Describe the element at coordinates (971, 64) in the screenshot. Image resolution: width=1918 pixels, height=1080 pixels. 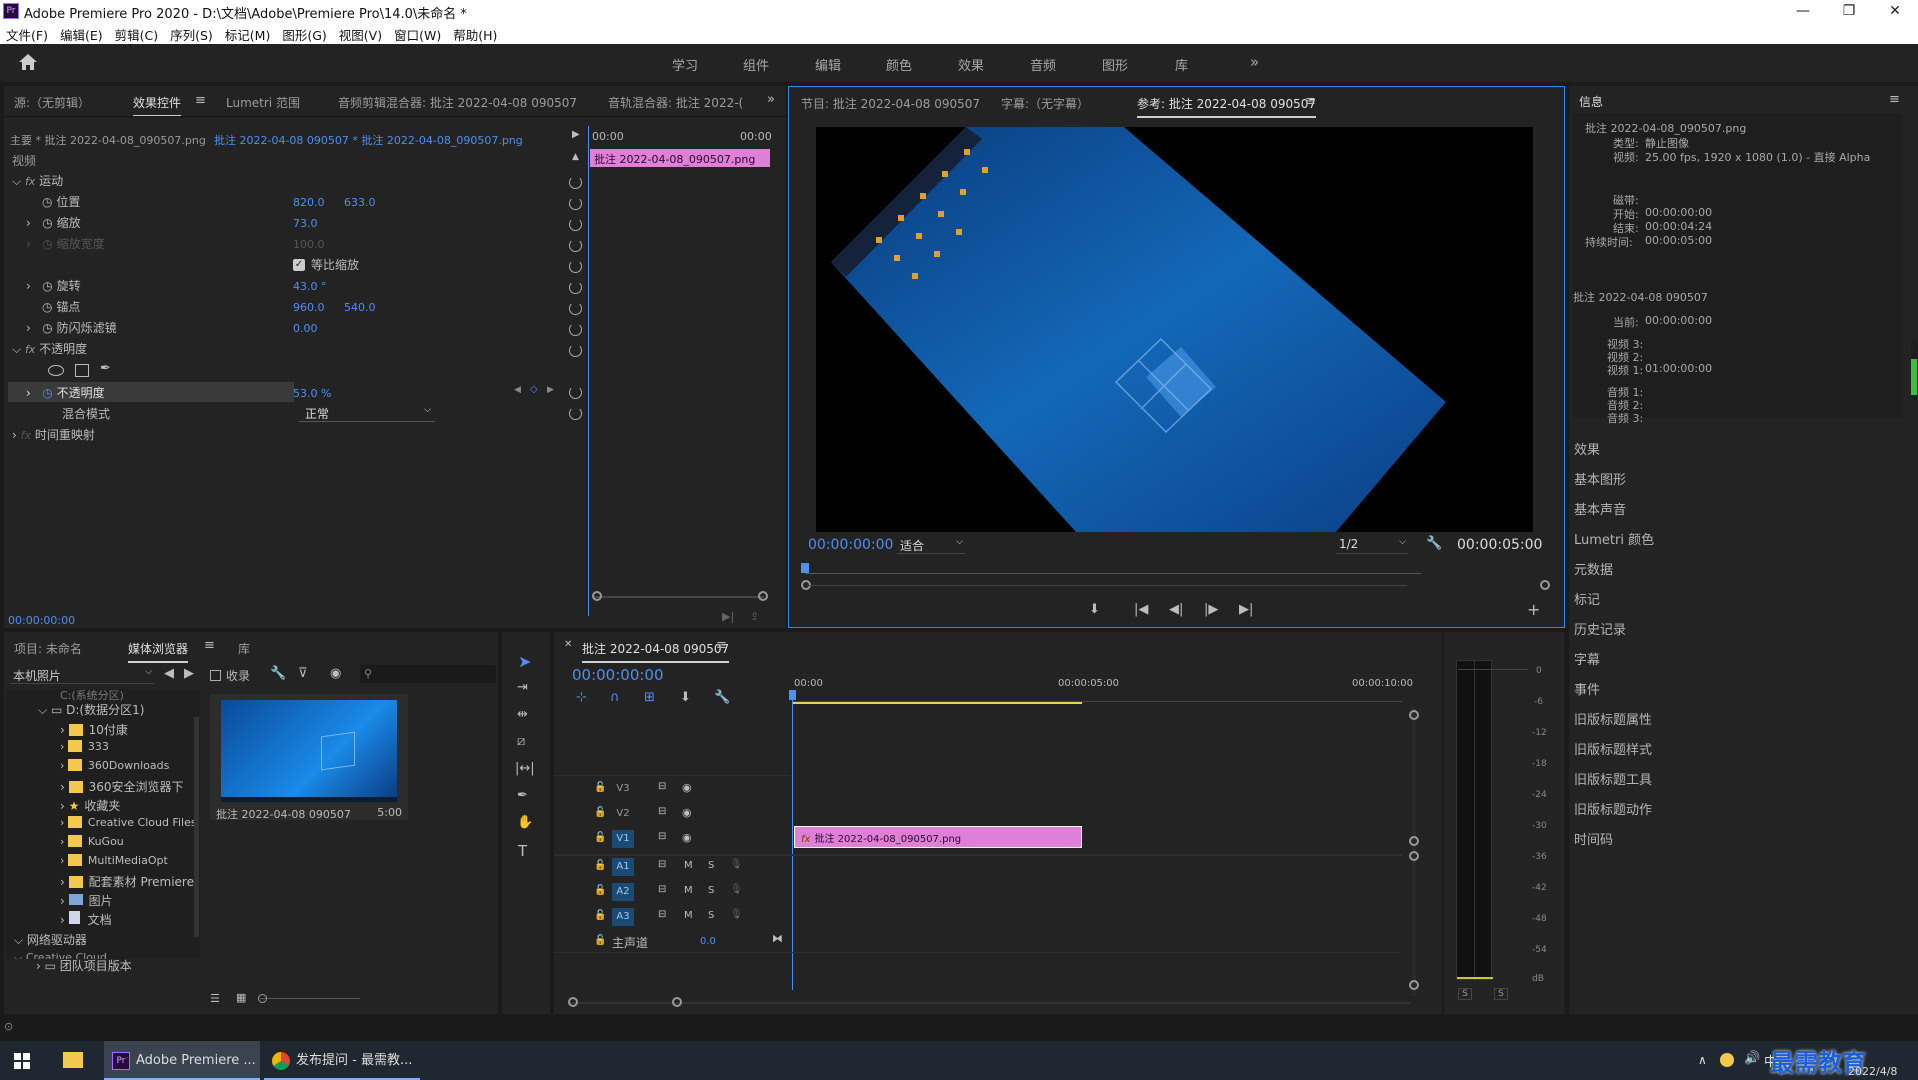
I see `workspace-effects: 效果` at that location.